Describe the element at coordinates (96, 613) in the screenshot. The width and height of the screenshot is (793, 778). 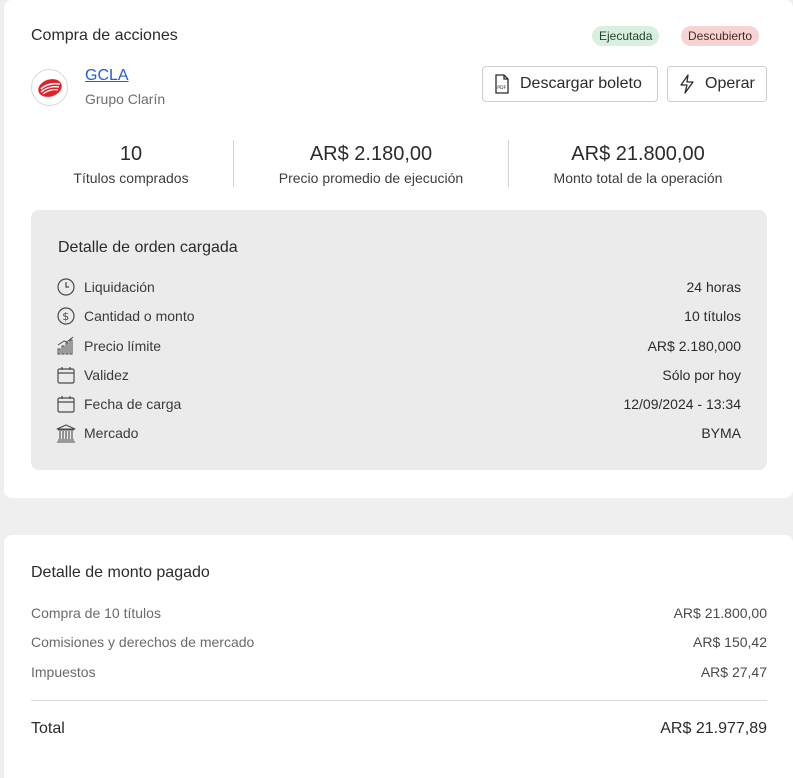
I see `payment-label: Compra de 10 títulos` at that location.